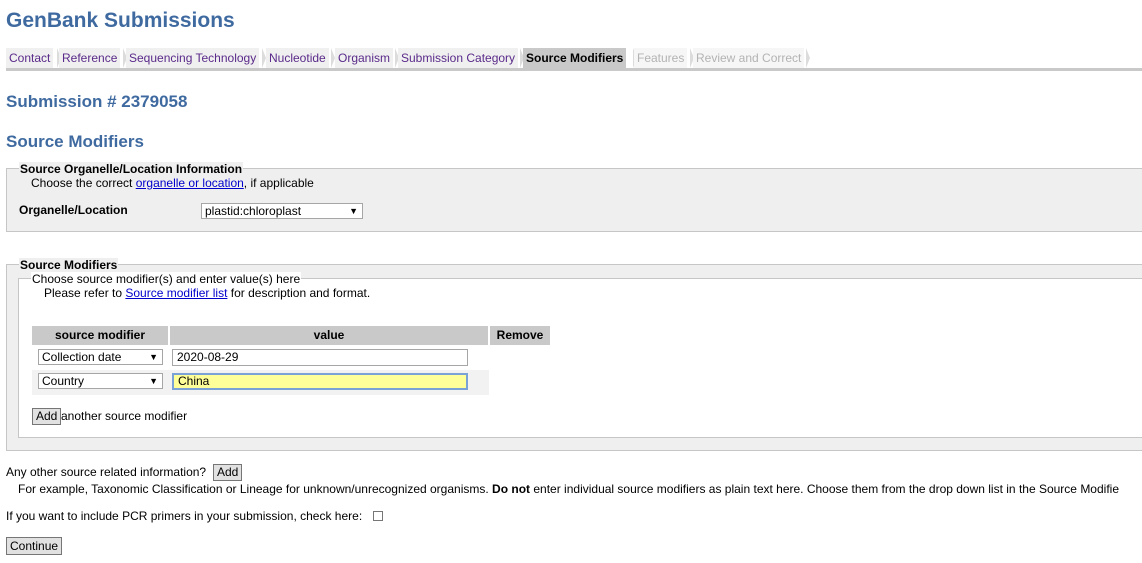 The image size is (1142, 563). What do you see at coordinates (100, 335) in the screenshot?
I see `column-header-source-modifier: source modifier` at bounding box center [100, 335].